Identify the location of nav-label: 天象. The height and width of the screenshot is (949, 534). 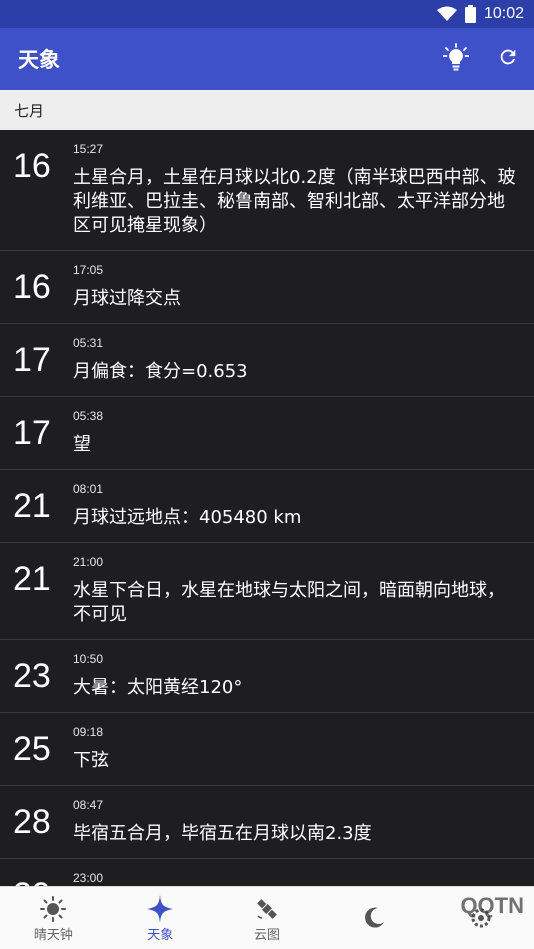
(160, 935).